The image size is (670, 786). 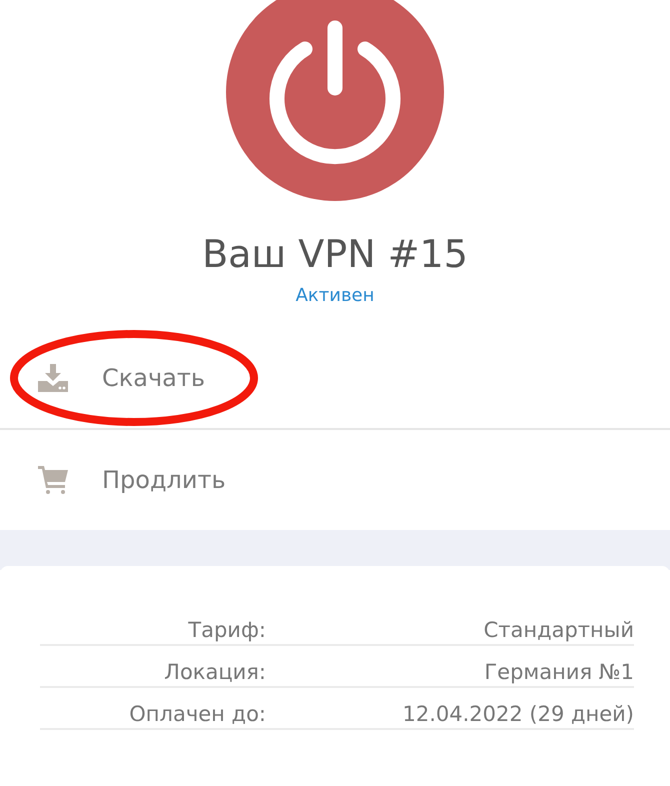 I want to click on detail-value: Стандартный, so click(x=558, y=630).